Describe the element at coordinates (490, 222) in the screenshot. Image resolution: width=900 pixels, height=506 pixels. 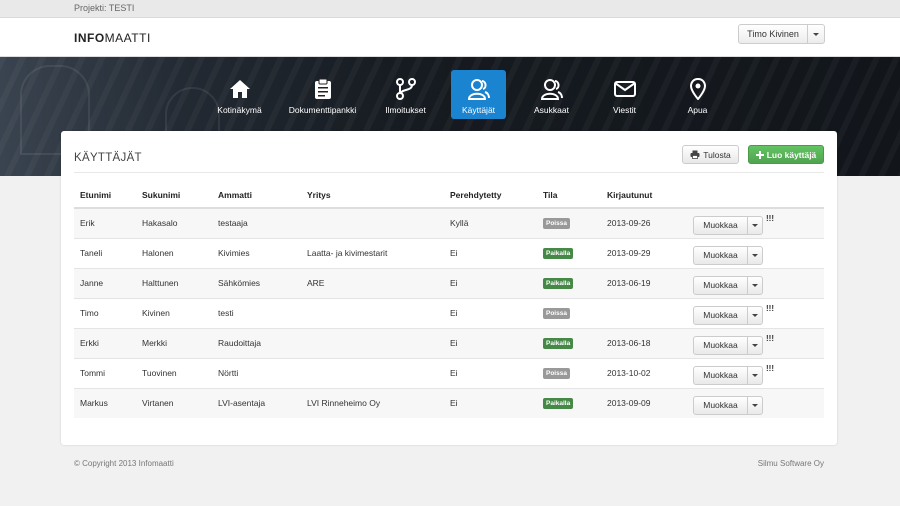
I see `cell-trained: Kyllä` at that location.